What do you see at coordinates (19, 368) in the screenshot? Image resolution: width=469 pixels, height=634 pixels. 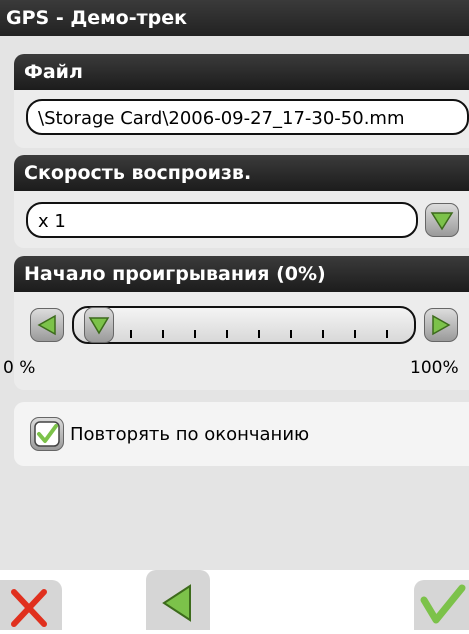 I see `slider-min-label: 0 %` at bounding box center [19, 368].